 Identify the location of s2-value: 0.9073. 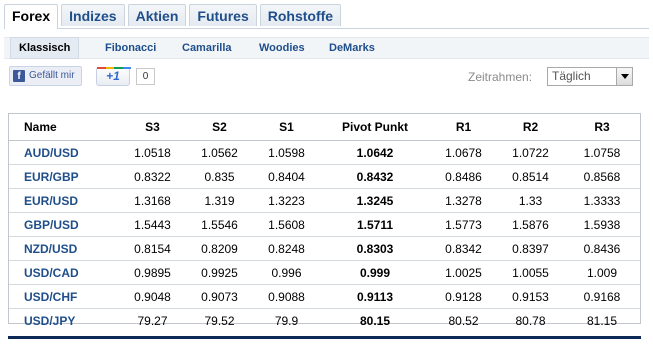
(219, 296).